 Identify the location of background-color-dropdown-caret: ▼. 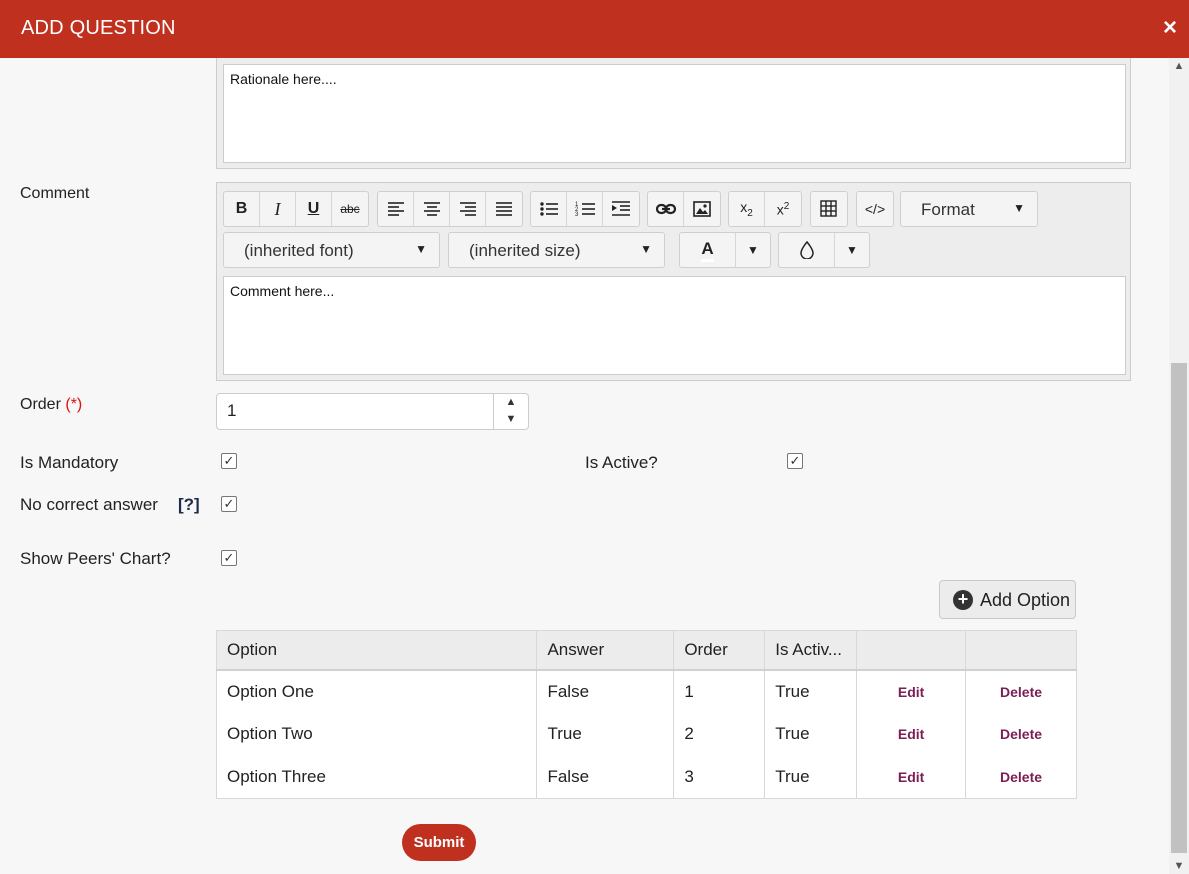
(852, 250).